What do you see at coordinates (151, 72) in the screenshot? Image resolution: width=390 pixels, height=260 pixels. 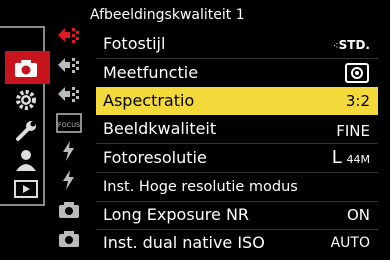 I see `menu-item-label: Meetfunctie` at bounding box center [151, 72].